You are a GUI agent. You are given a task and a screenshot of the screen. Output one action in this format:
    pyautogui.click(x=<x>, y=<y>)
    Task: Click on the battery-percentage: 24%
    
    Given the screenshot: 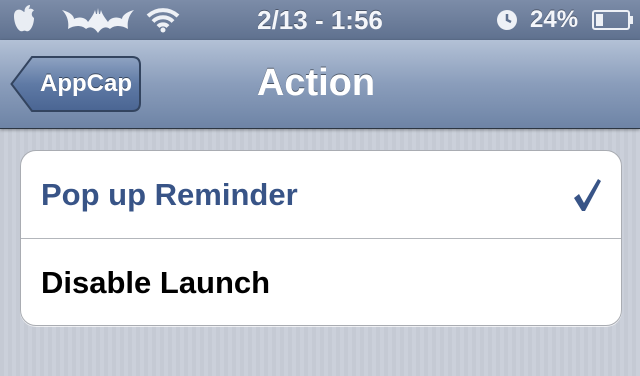 What is the action you would take?
    pyautogui.click(x=554, y=19)
    